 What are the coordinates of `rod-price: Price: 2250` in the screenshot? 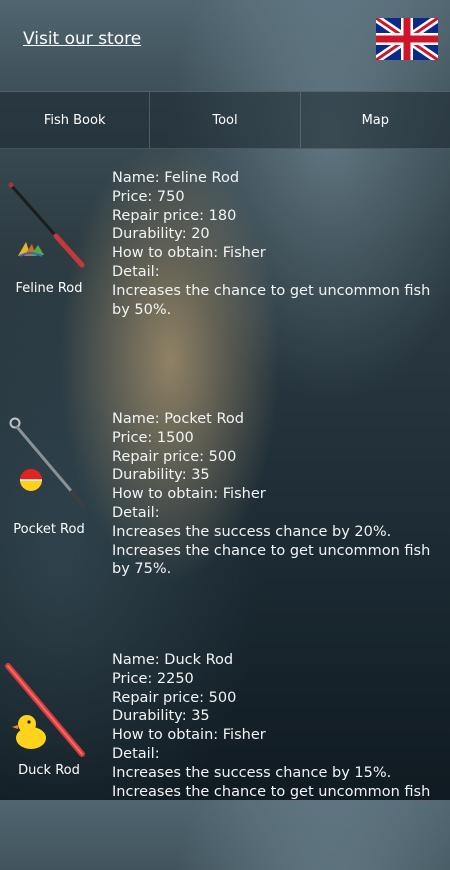 It's located at (153, 678).